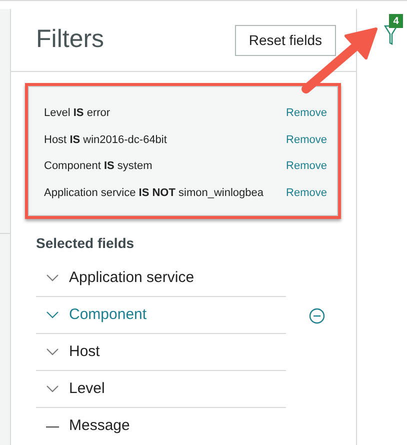 The width and height of the screenshot is (407, 445). I want to click on section-heading: Selected fields, so click(86, 243).